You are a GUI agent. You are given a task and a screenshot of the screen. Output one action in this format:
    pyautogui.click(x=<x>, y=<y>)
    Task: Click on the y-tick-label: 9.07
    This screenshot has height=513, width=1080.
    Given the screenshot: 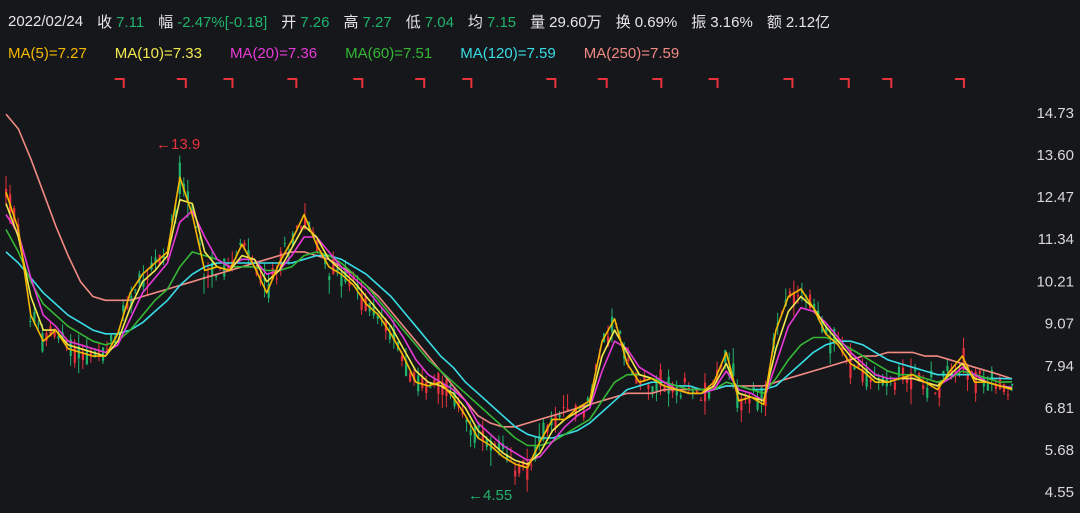 What is the action you would take?
    pyautogui.click(x=1059, y=324)
    